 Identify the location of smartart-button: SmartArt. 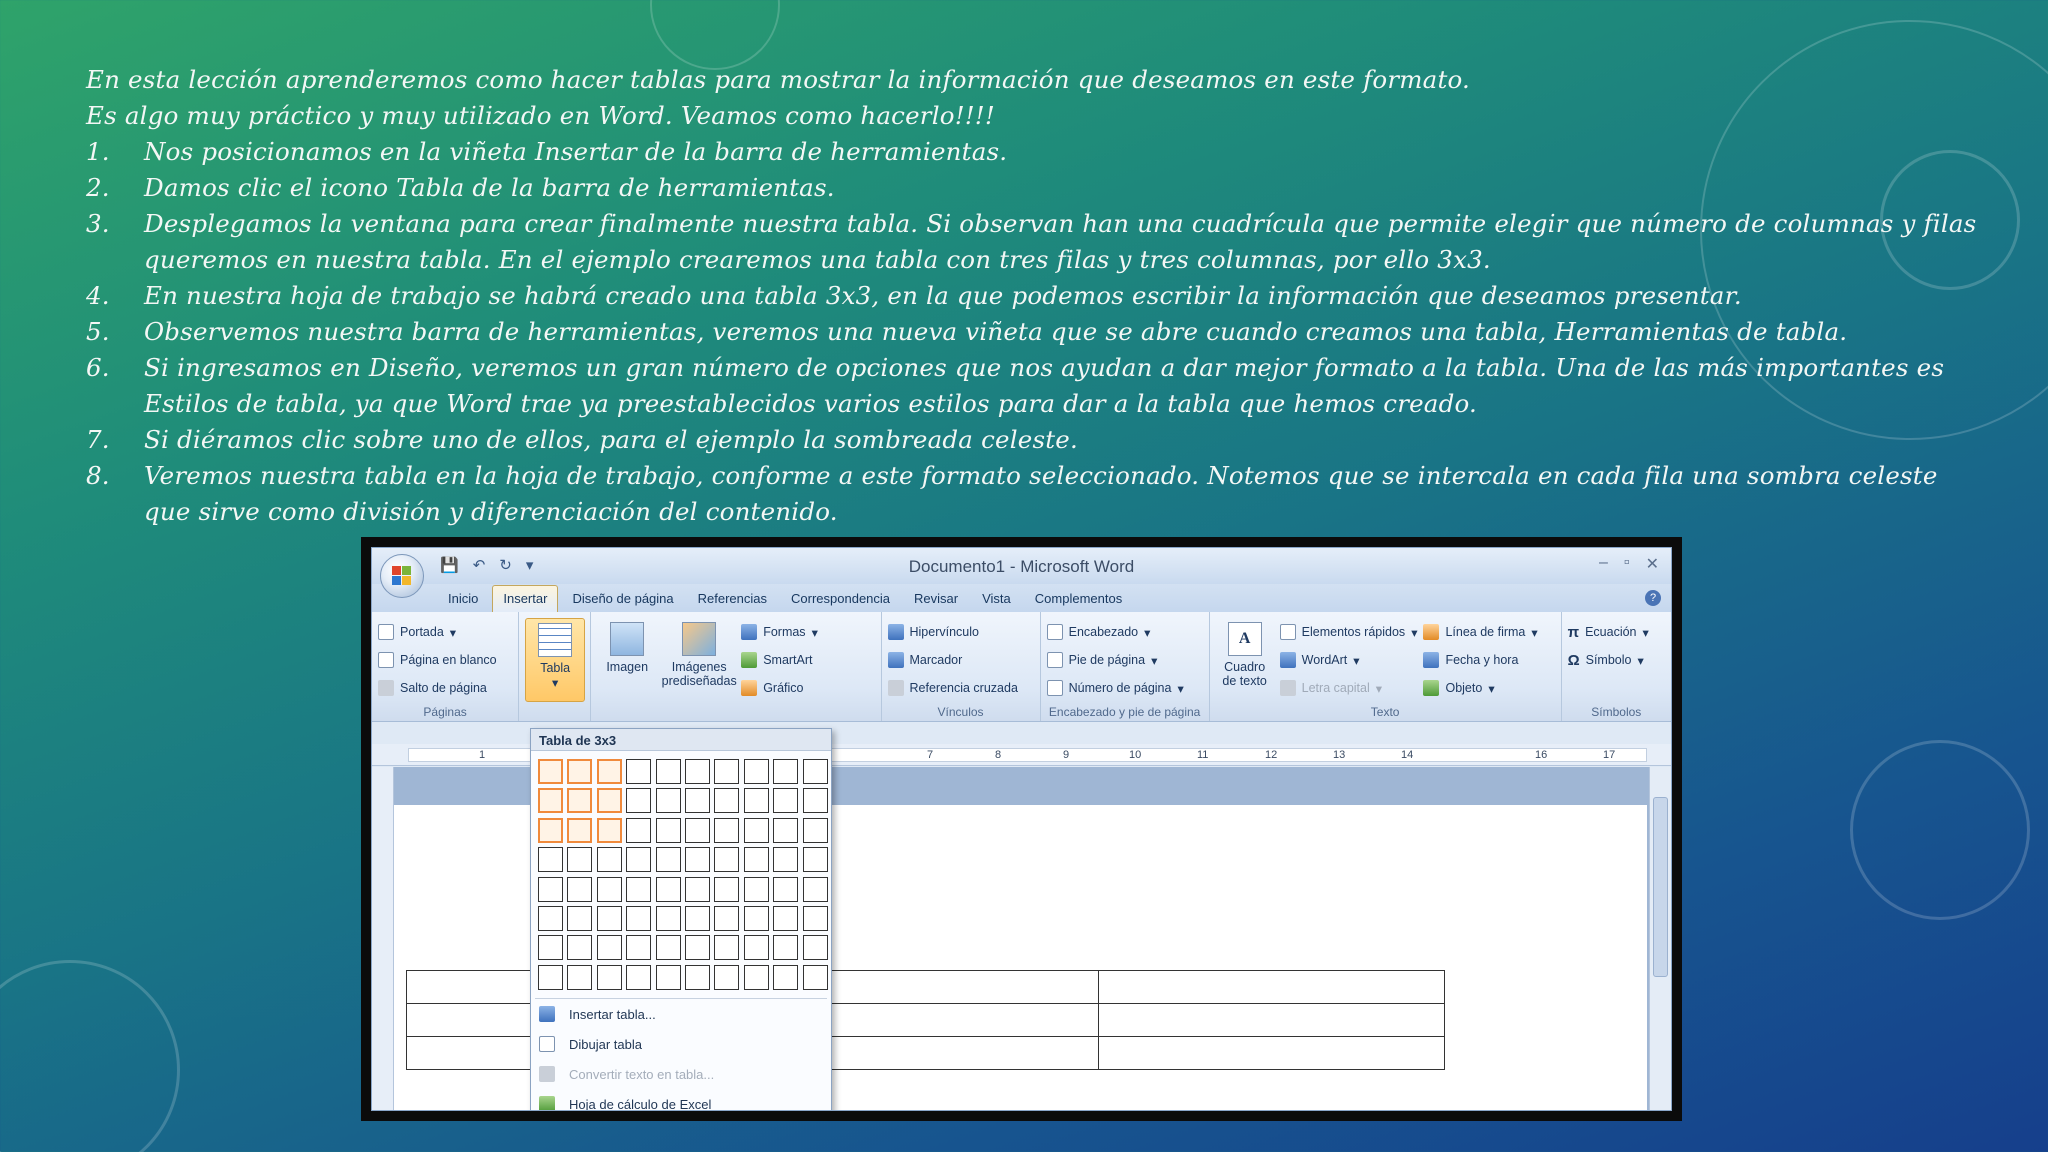
(779, 660).